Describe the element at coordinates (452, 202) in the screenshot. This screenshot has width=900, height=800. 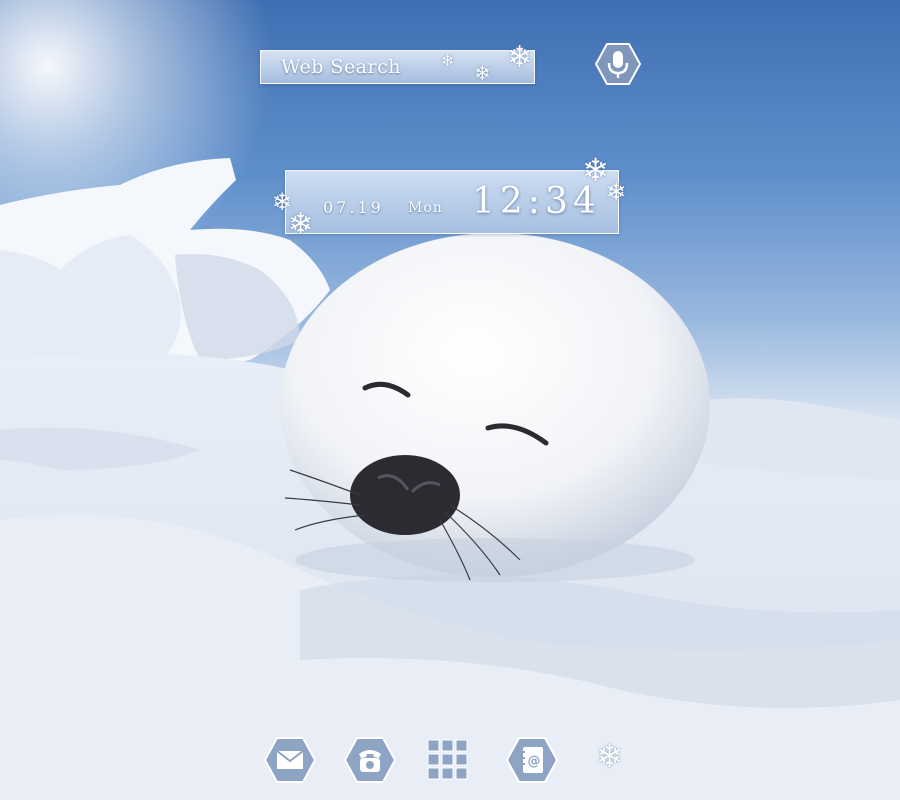
I see `clock-widget: 07.19 Mon 12:34` at that location.